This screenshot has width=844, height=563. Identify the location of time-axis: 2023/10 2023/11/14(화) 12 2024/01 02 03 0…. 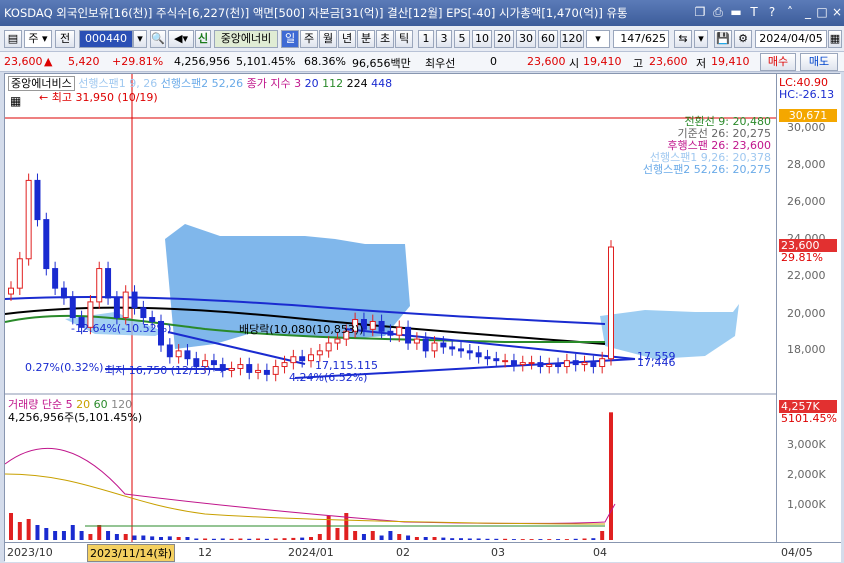
(423, 552).